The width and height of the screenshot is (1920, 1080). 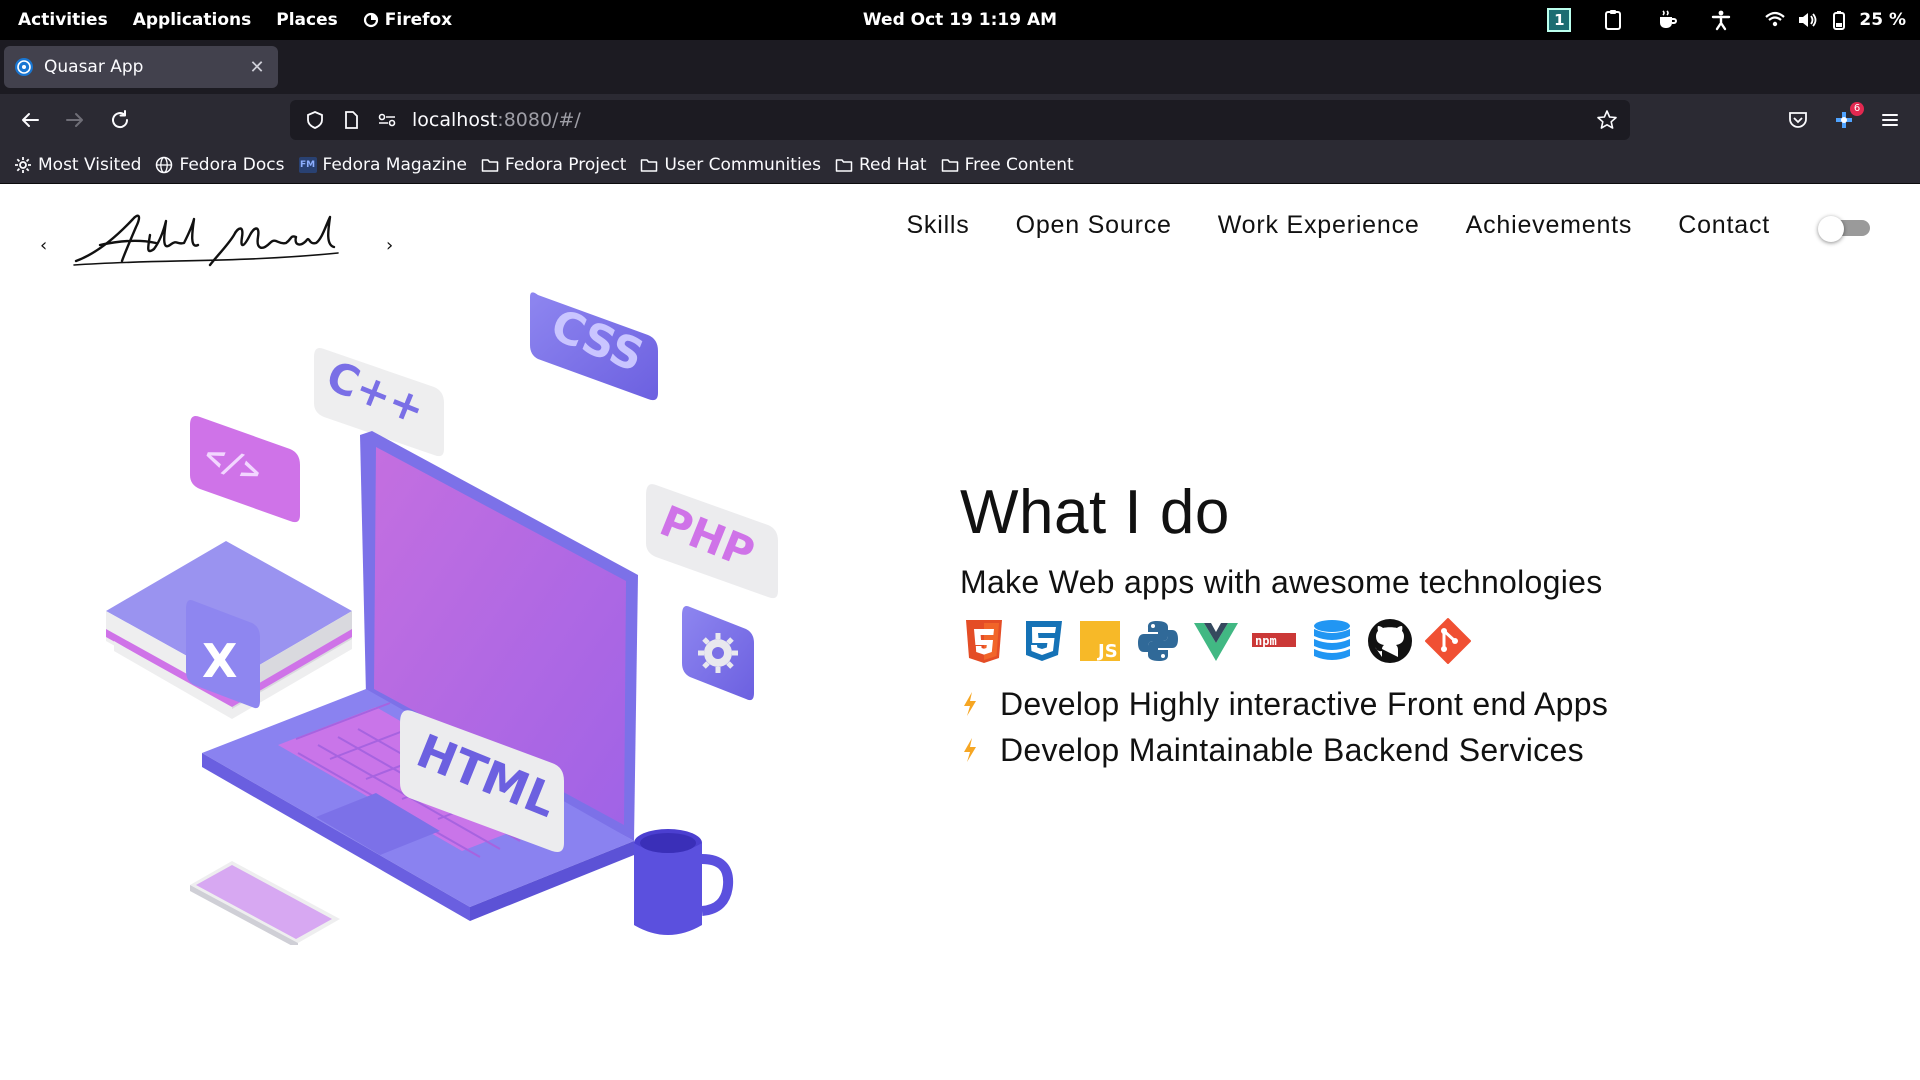 I want to click on tracking-shield-icon, so click(x=315, y=120).